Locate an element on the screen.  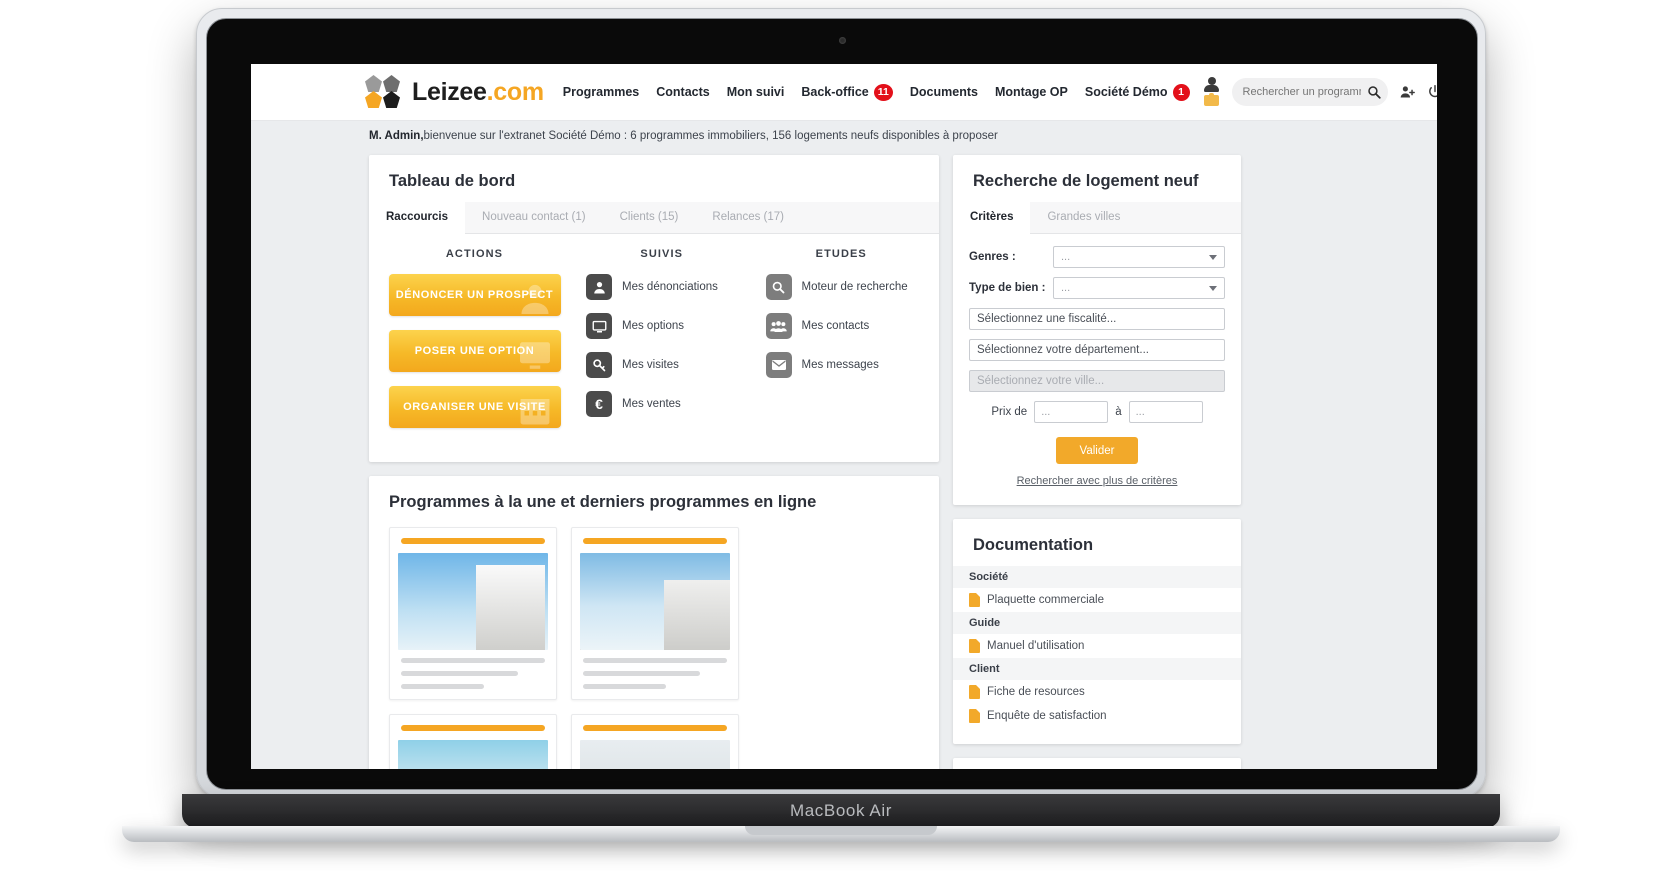
tab-clients: Clients (15) is located at coordinates (649, 217).